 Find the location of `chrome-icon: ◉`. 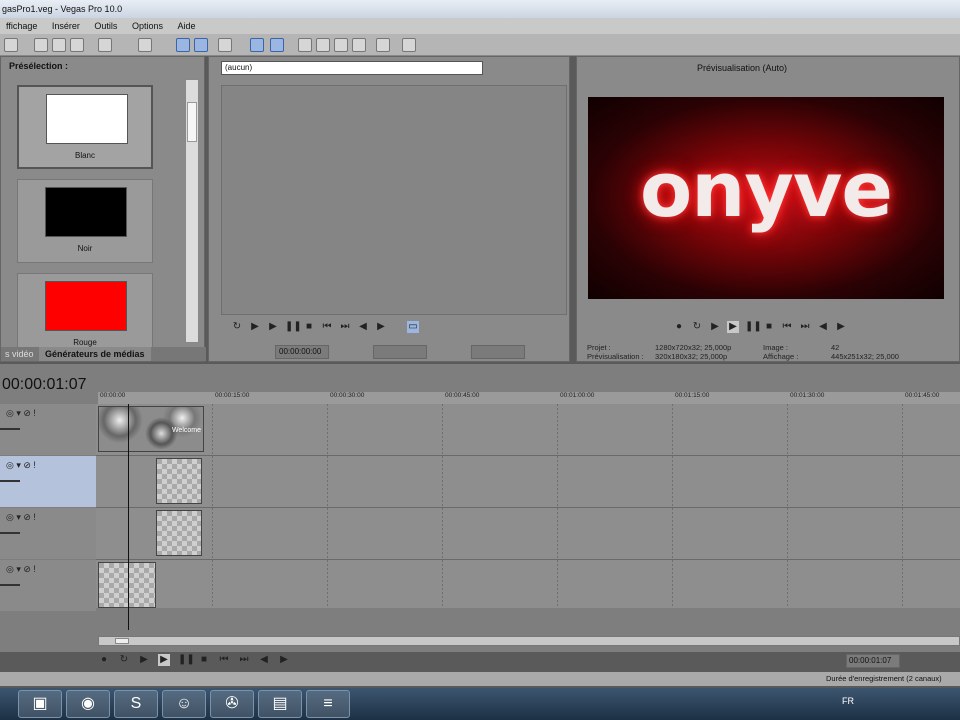

chrome-icon: ◉ is located at coordinates (88, 704).